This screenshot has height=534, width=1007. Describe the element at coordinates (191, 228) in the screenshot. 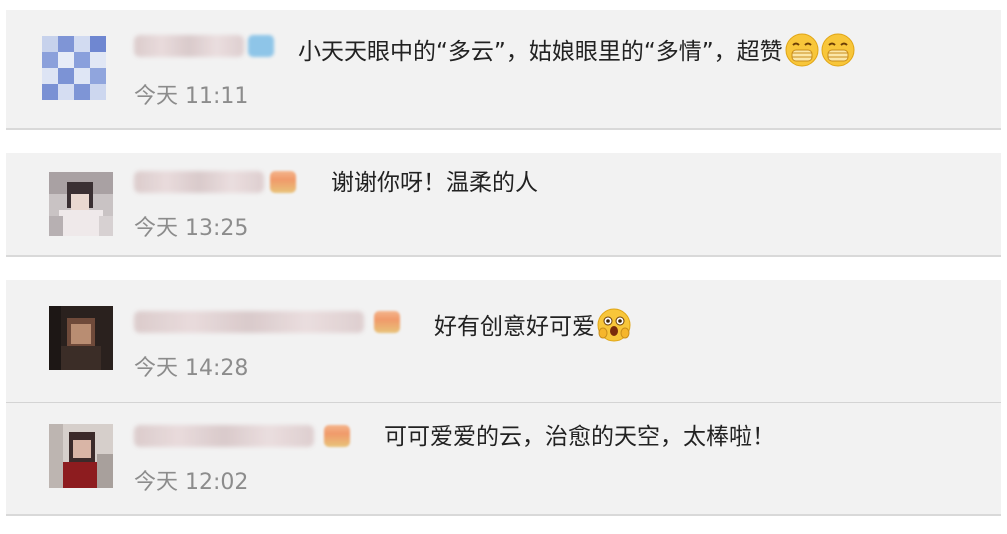

I see `comment-time: 今天 13:25` at that location.